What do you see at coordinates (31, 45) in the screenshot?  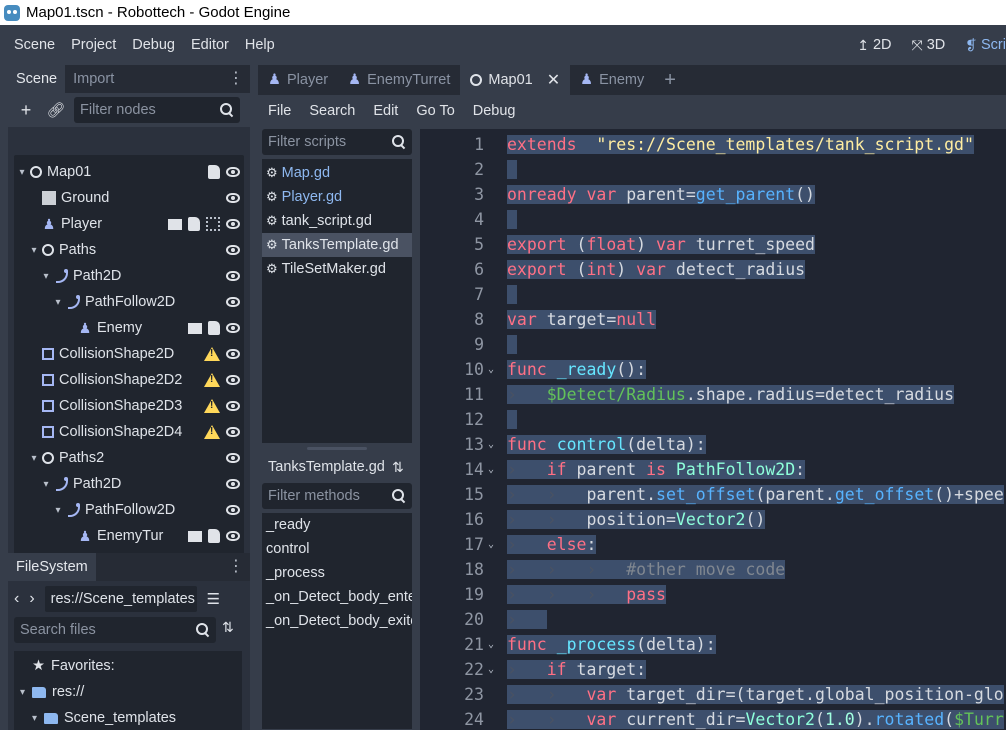 I see `menu-scene: Scene` at bounding box center [31, 45].